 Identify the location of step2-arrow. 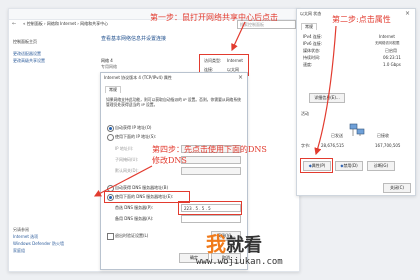
(325, 90).